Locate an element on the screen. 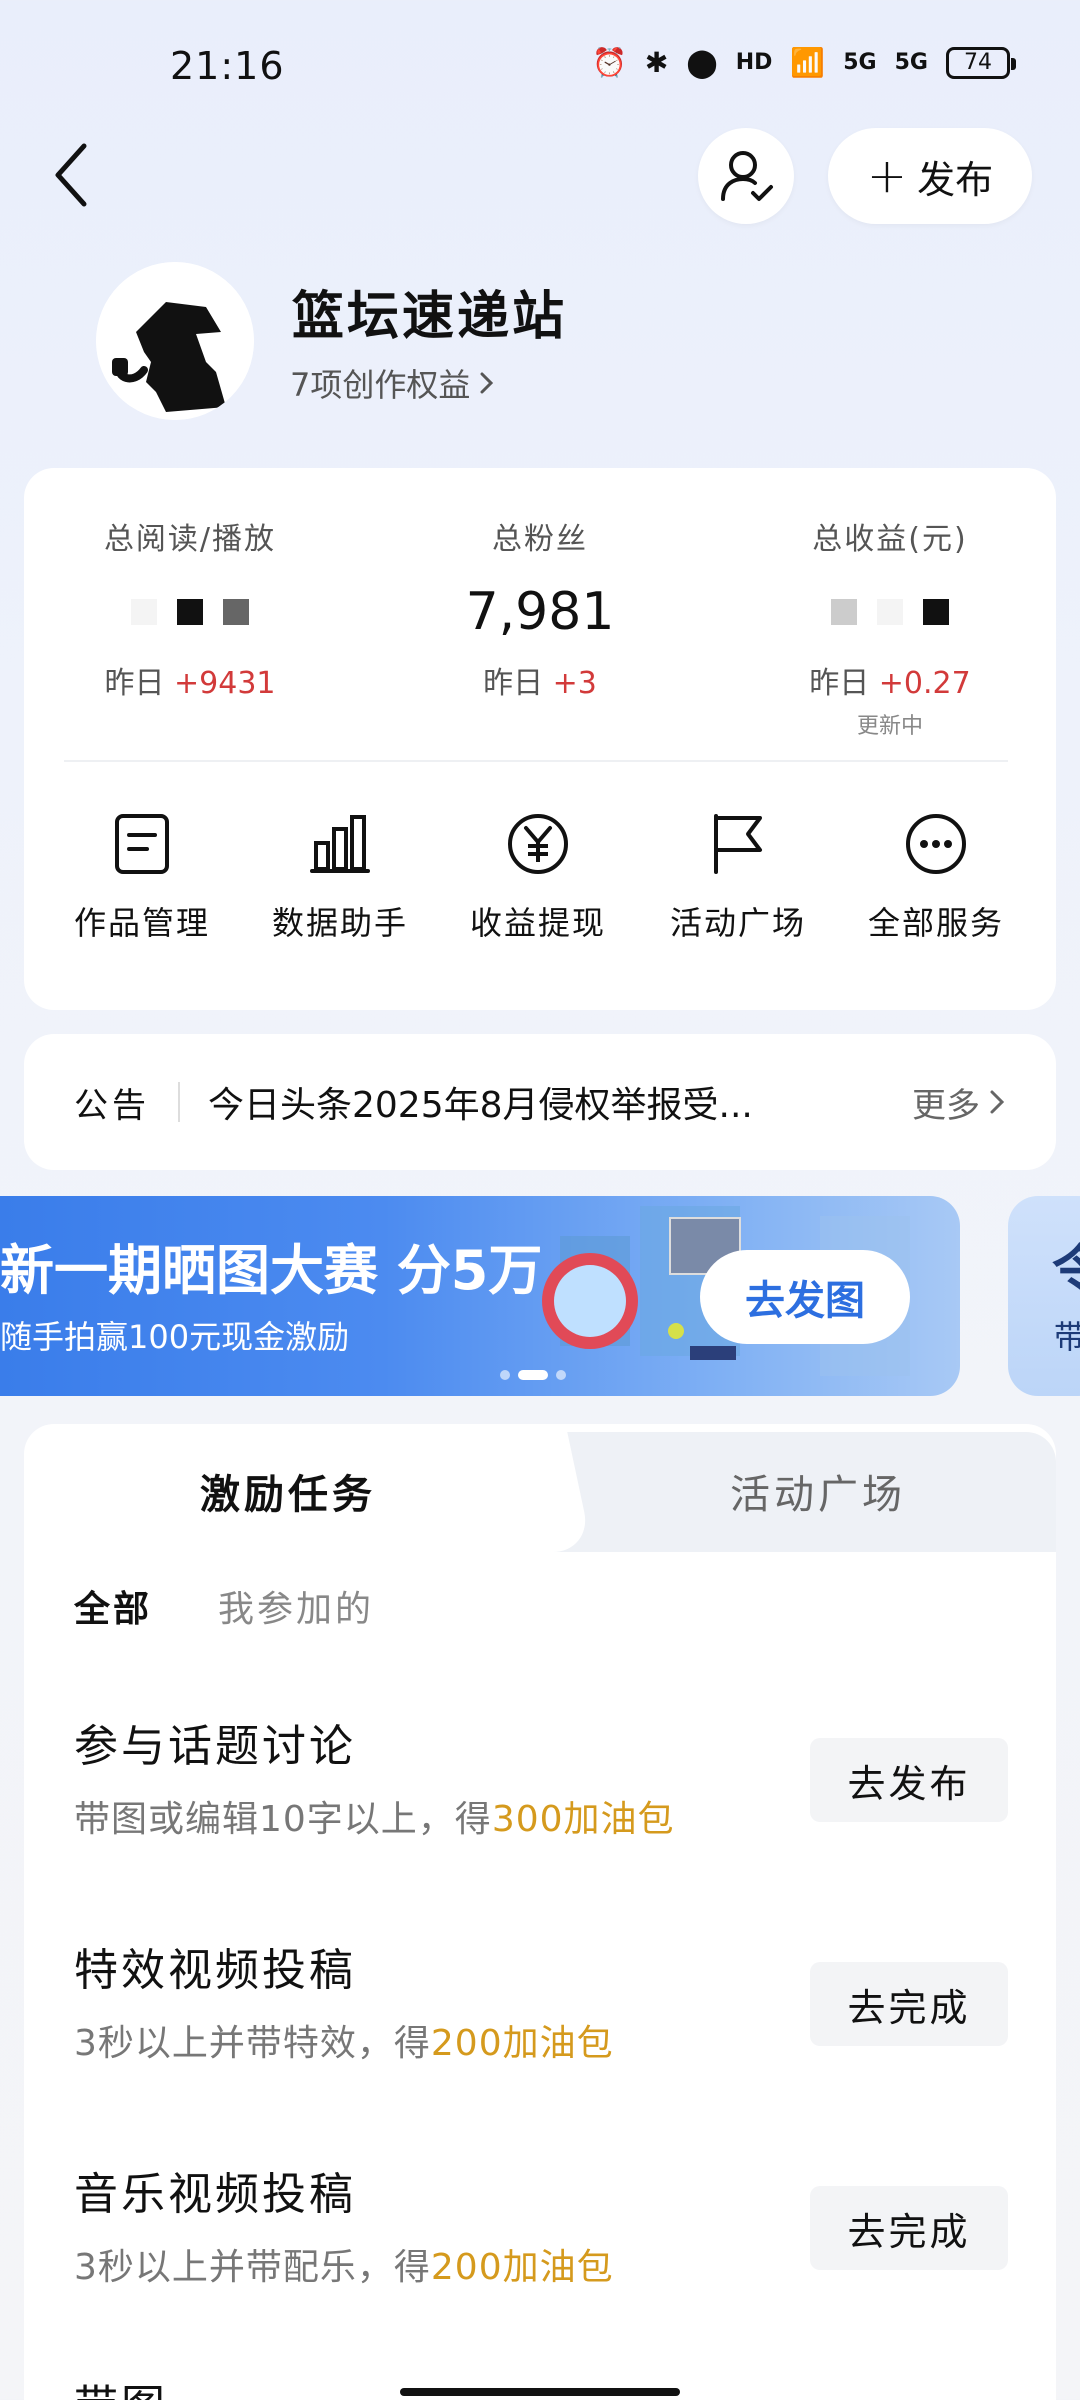  plus-icon: + is located at coordinates (887, 176).